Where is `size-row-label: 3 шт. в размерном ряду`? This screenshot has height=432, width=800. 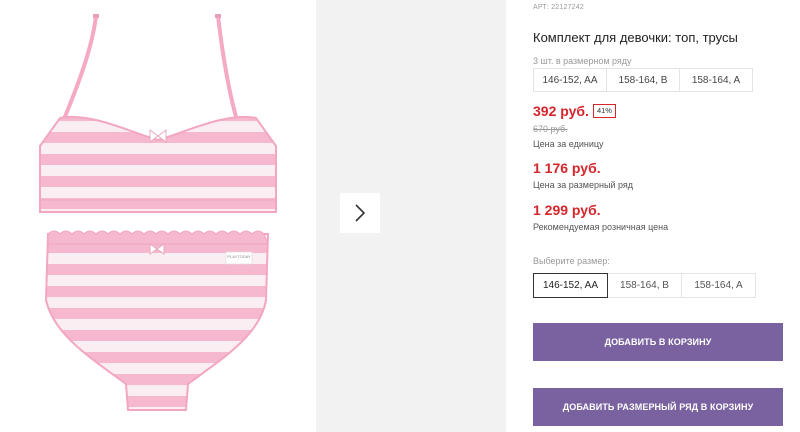
size-row-label: 3 шт. в размерном ряду is located at coordinates (582, 61).